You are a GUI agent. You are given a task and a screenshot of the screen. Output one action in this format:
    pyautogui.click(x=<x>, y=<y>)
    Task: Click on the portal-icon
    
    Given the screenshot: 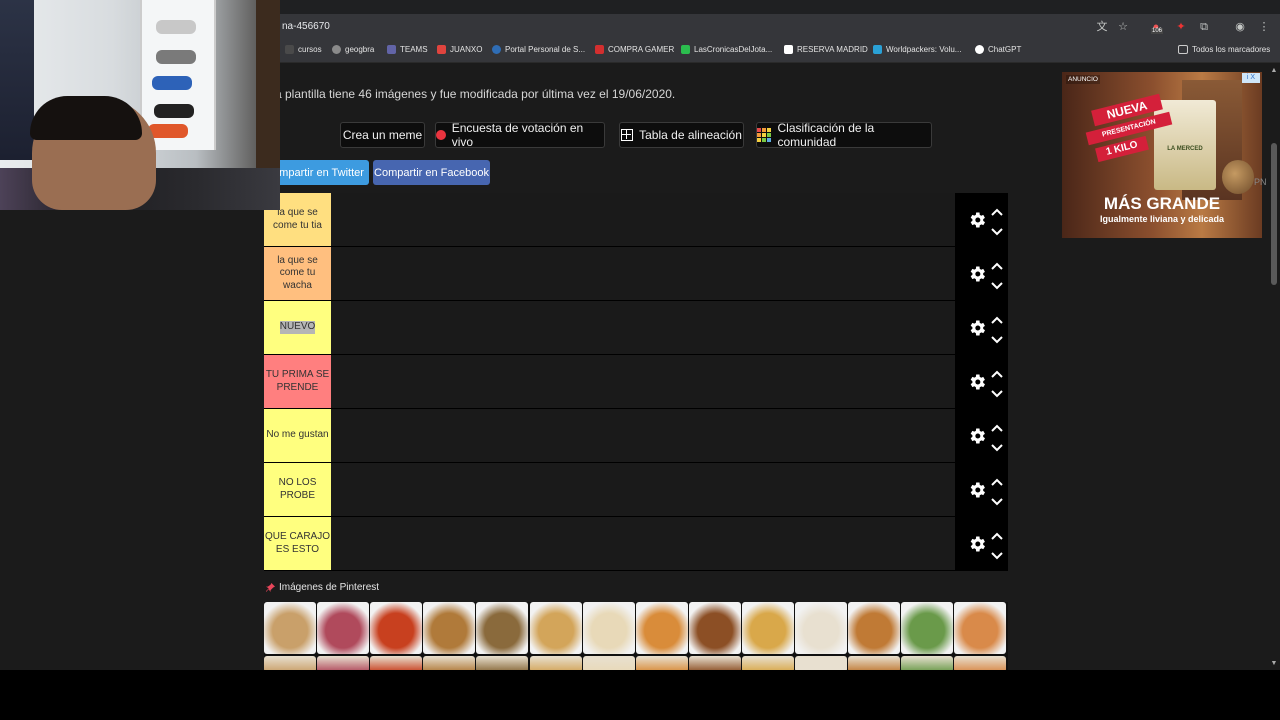 What is the action you would take?
    pyautogui.click(x=496, y=49)
    